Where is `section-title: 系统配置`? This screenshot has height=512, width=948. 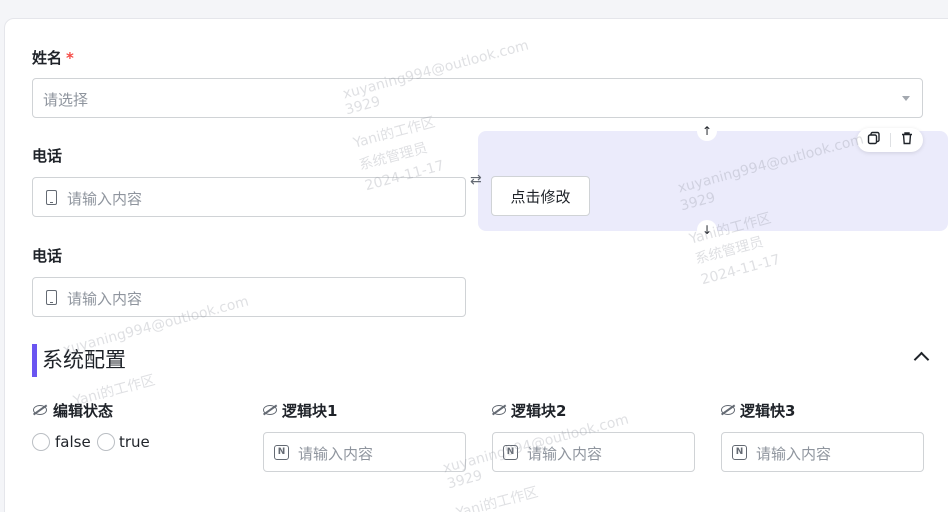 section-title: 系统配置 is located at coordinates (84, 360).